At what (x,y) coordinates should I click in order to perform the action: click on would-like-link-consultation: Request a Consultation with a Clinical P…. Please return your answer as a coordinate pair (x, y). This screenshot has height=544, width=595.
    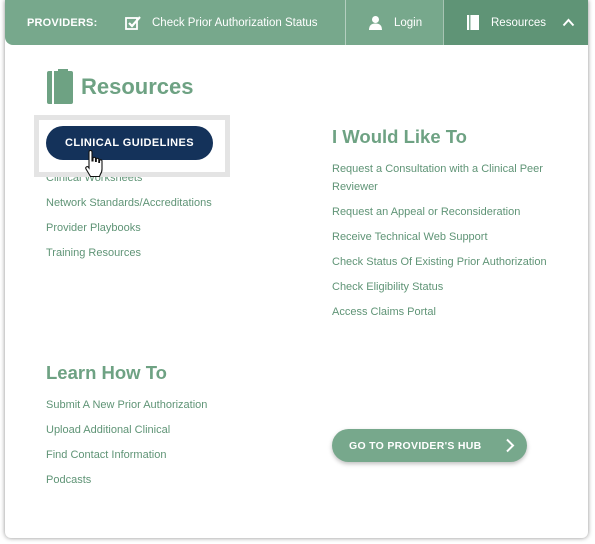
    Looking at the image, I should click on (447, 178).